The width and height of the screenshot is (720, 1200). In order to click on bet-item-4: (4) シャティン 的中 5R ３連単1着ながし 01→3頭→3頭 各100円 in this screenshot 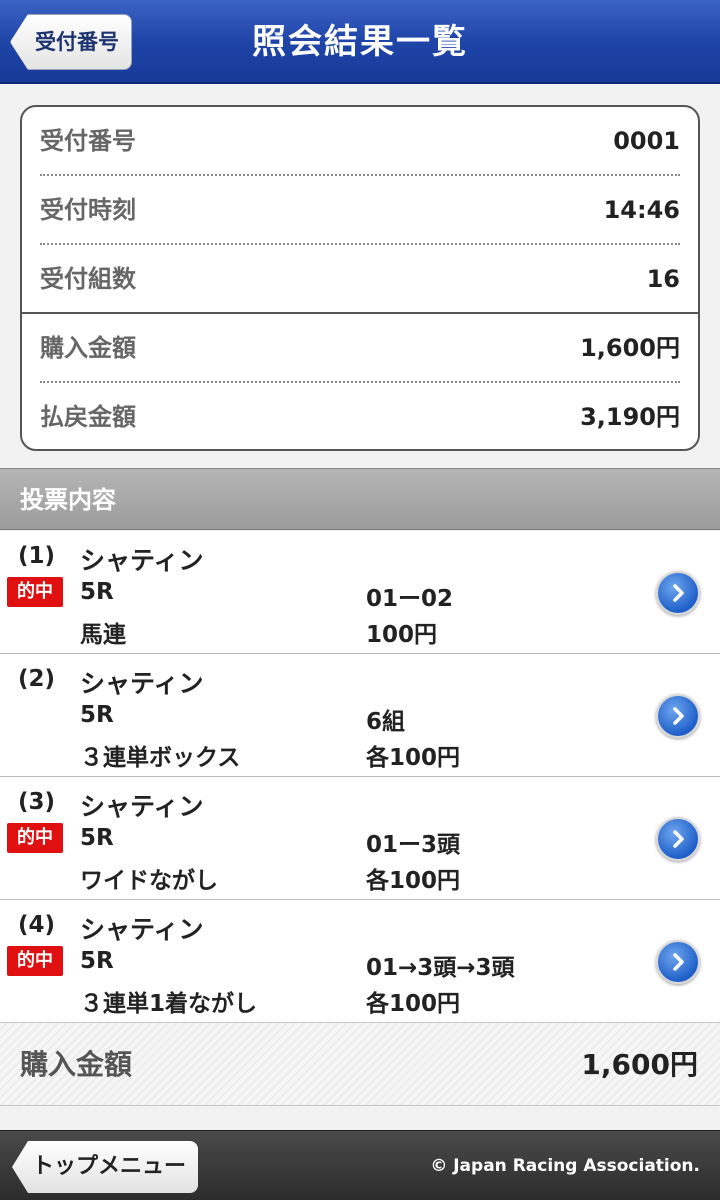, I will do `click(360, 961)`.